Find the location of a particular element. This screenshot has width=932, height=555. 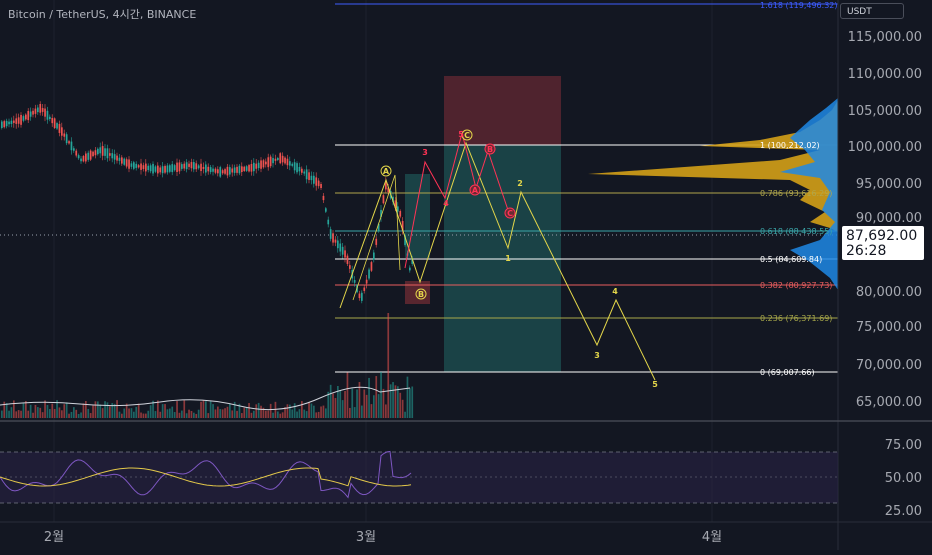

time-axis: 2월 3월 4월 is located at coordinates (383, 537).